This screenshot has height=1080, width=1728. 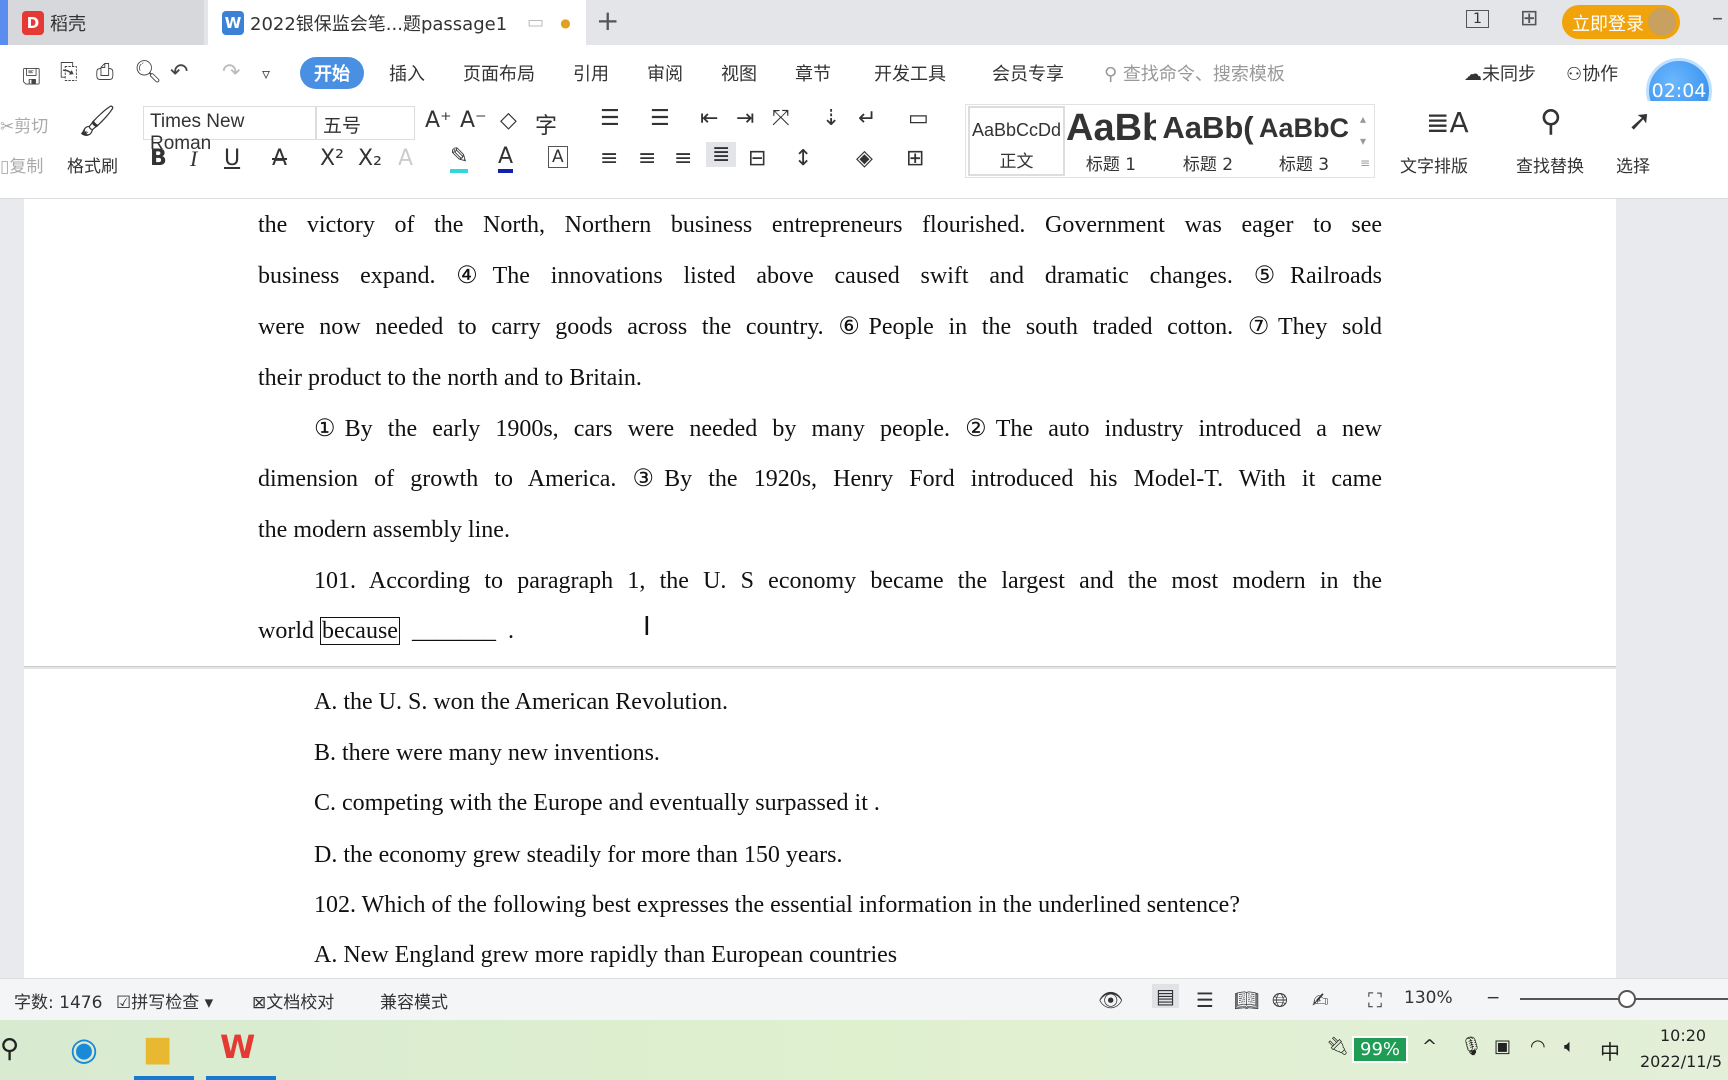 What do you see at coordinates (473, 120) in the screenshot?
I see `shrink-font-icon: A⁻` at bounding box center [473, 120].